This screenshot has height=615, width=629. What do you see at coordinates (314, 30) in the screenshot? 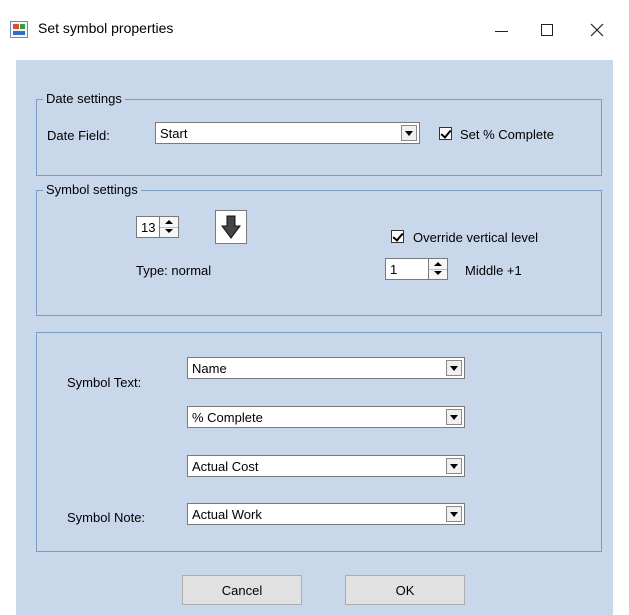
I see `title-bar: Set symbol properties` at bounding box center [314, 30].